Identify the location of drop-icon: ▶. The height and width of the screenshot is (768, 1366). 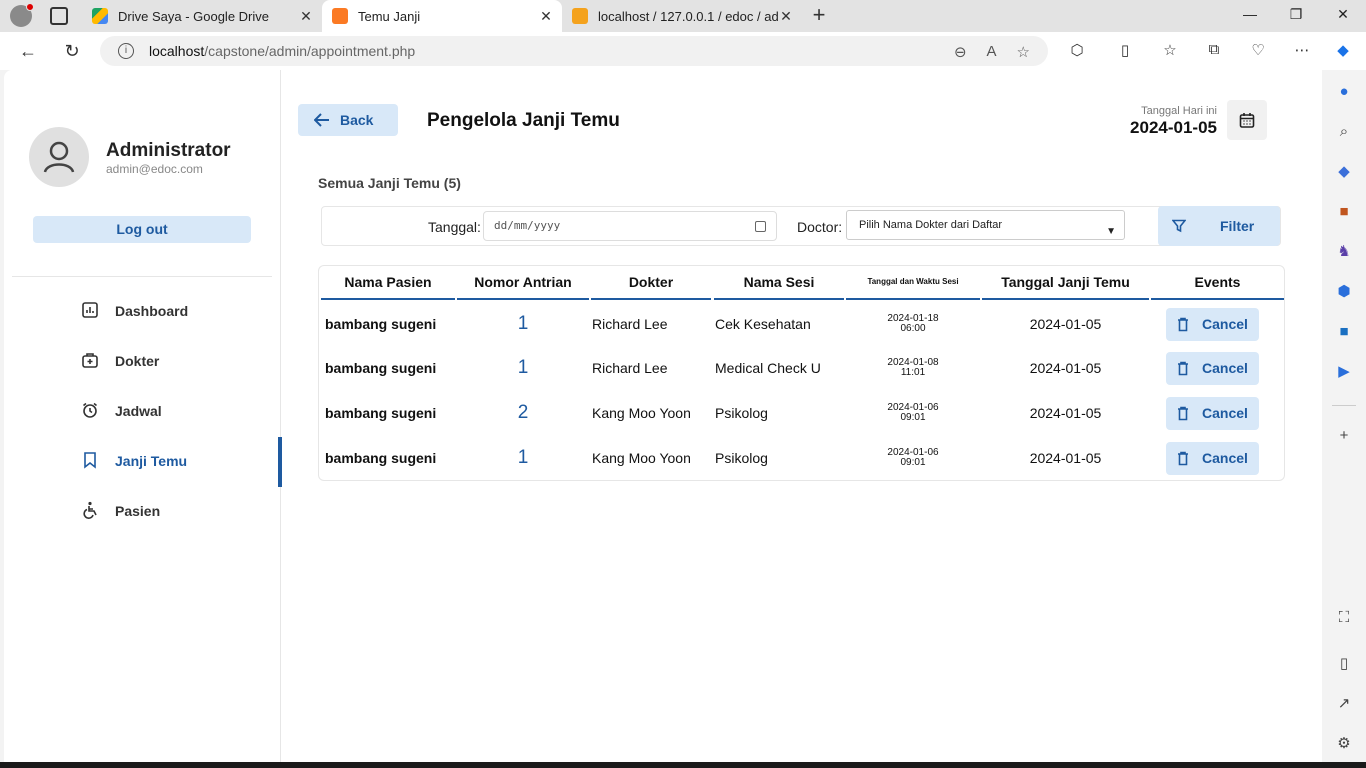
(1344, 372).